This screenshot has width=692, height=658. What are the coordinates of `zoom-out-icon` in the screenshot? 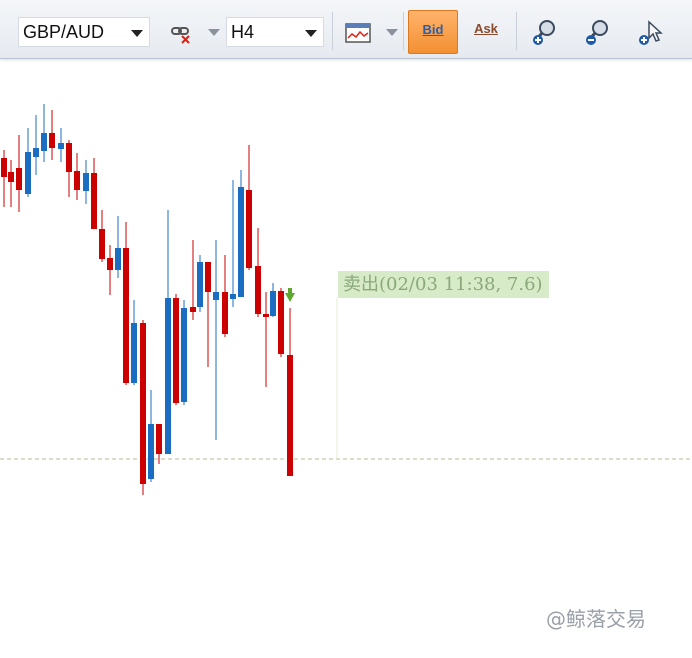 It's located at (597, 32).